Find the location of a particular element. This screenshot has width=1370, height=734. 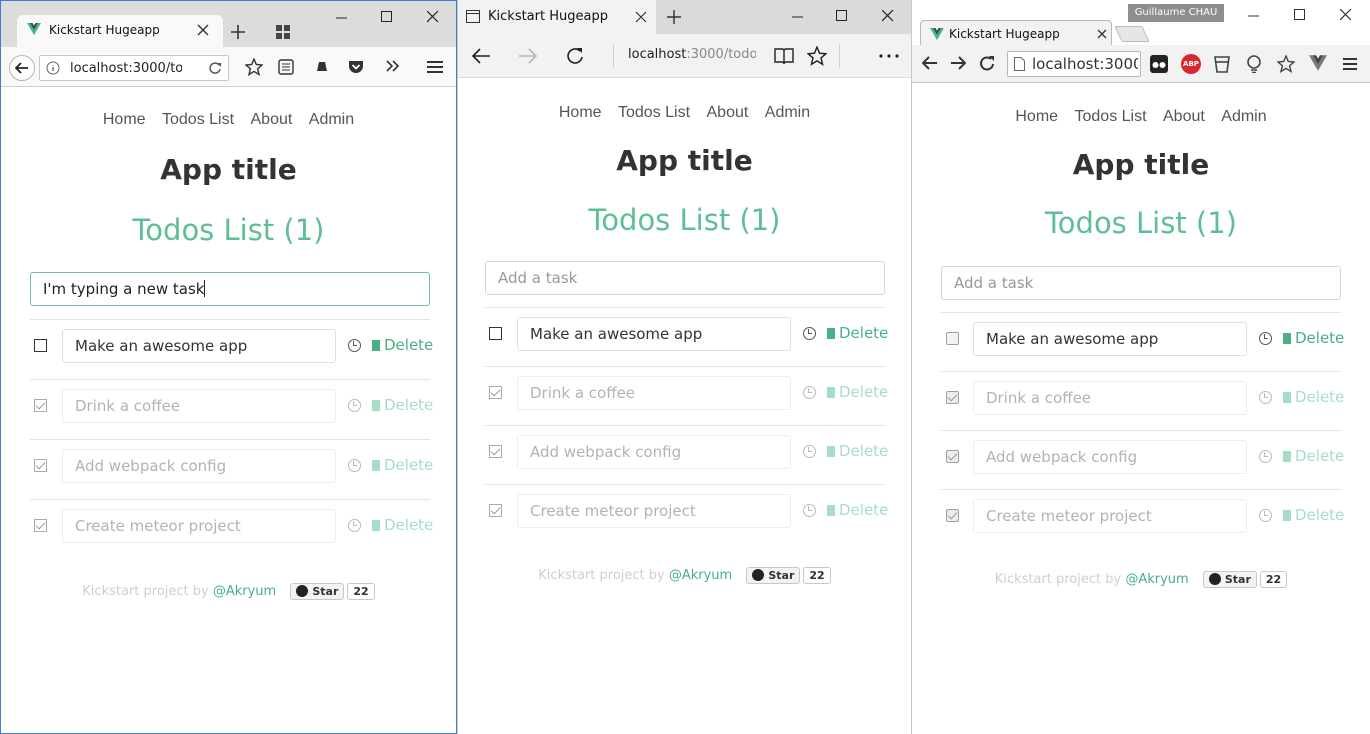

favorite-star-icon is located at coordinates (817, 56).